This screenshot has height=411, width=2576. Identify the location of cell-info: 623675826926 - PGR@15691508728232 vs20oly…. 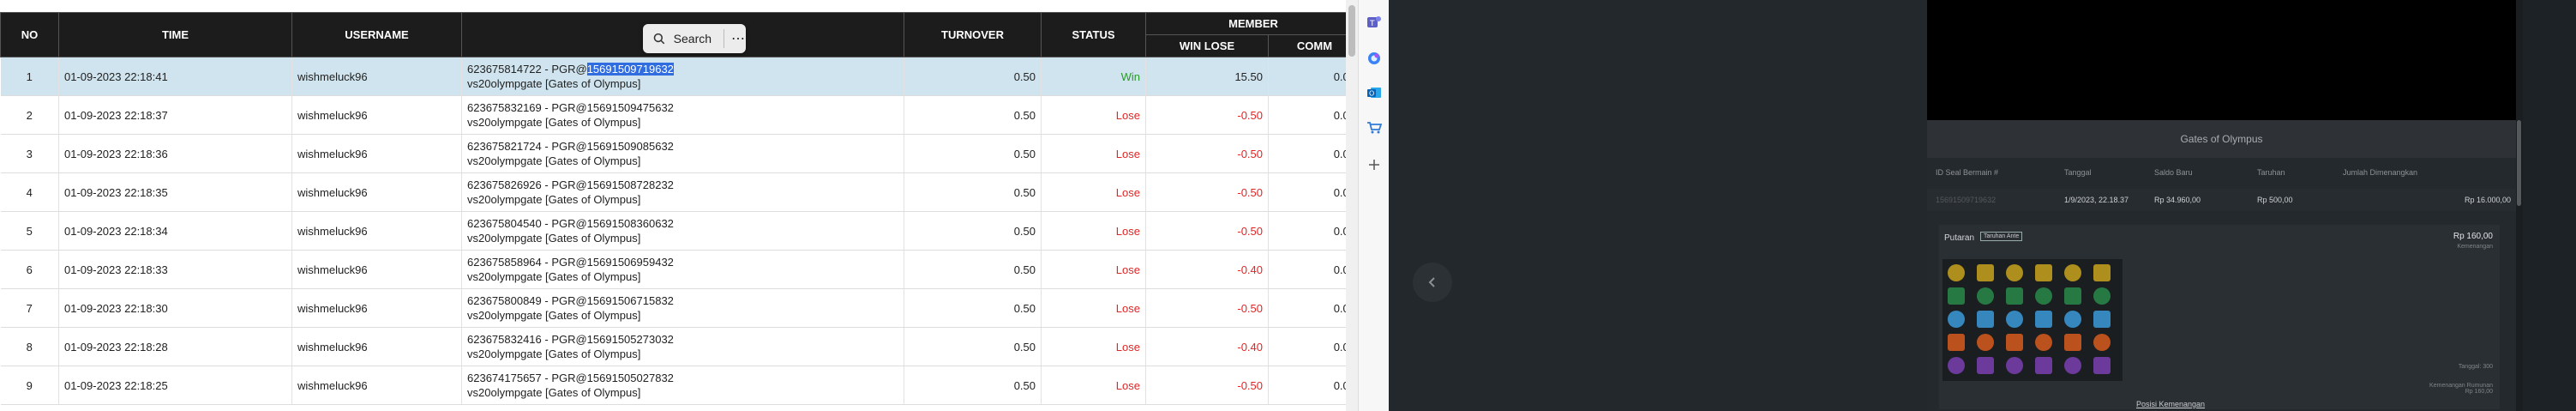
(682, 192).